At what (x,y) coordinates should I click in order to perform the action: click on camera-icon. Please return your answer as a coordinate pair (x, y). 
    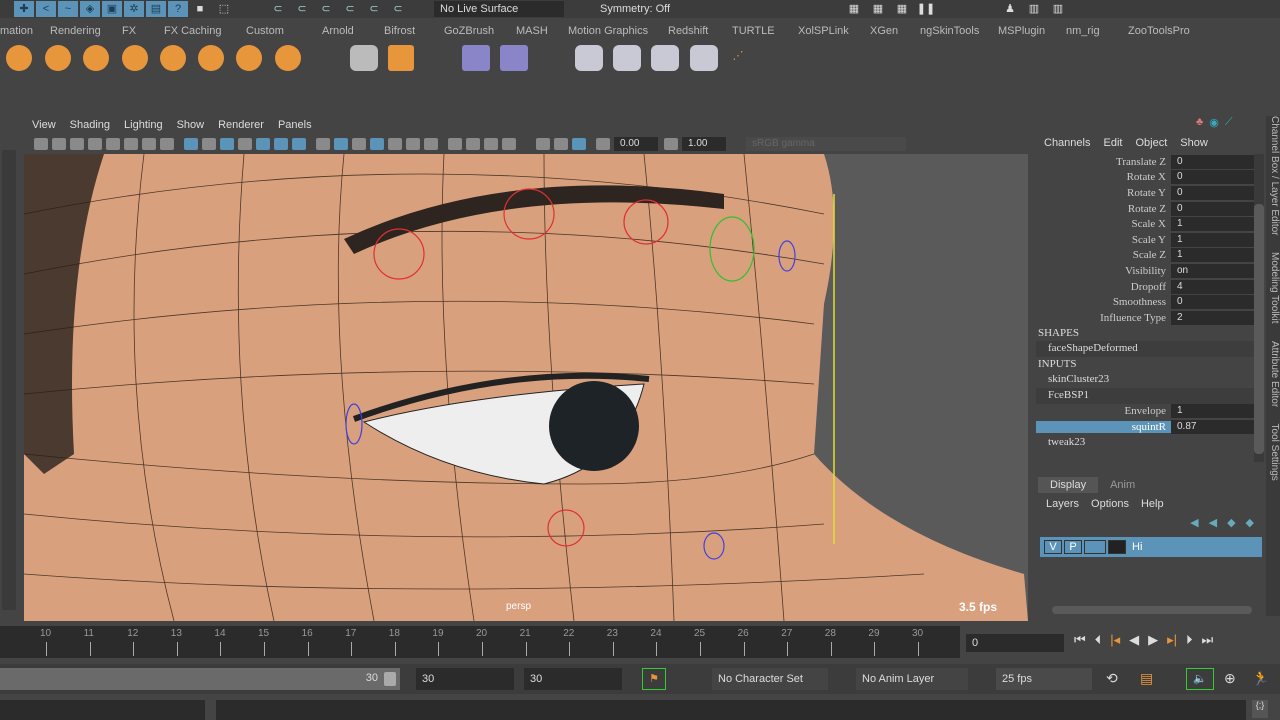
    Looking at the image, I should click on (41, 144).